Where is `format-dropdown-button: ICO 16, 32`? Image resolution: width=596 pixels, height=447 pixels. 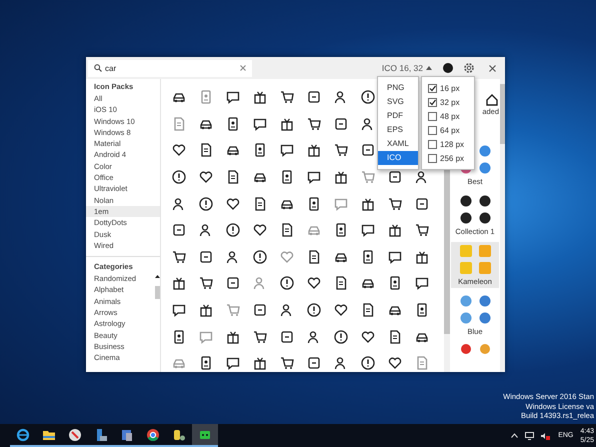
format-dropdown-button: ICO 16, 32 is located at coordinates (407, 68).